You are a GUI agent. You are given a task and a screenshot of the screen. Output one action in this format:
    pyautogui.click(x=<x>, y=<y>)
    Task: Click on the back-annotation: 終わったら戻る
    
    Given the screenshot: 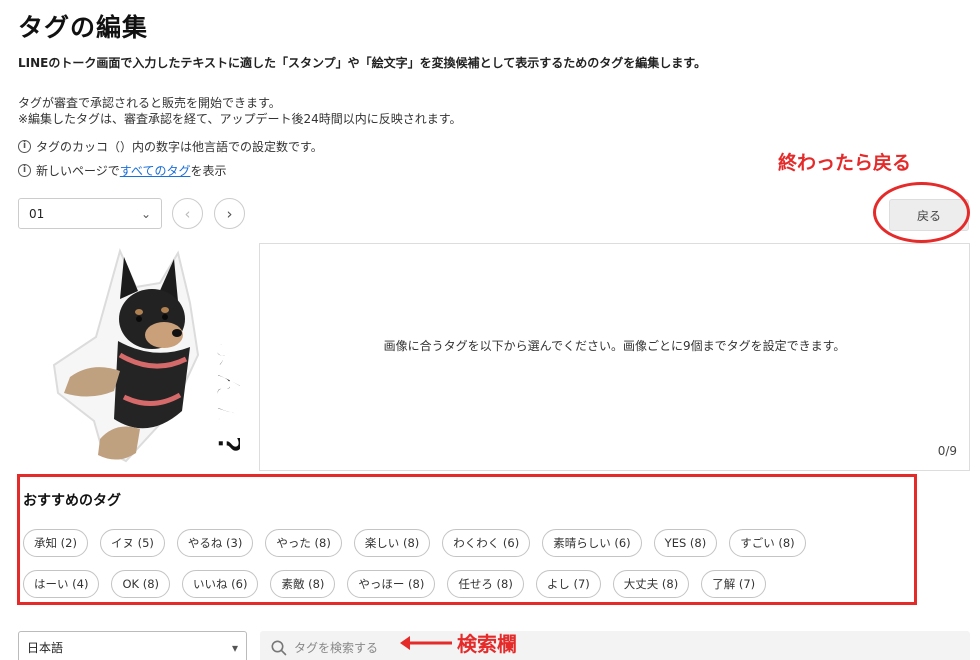 What is the action you would take?
    pyautogui.click(x=845, y=163)
    